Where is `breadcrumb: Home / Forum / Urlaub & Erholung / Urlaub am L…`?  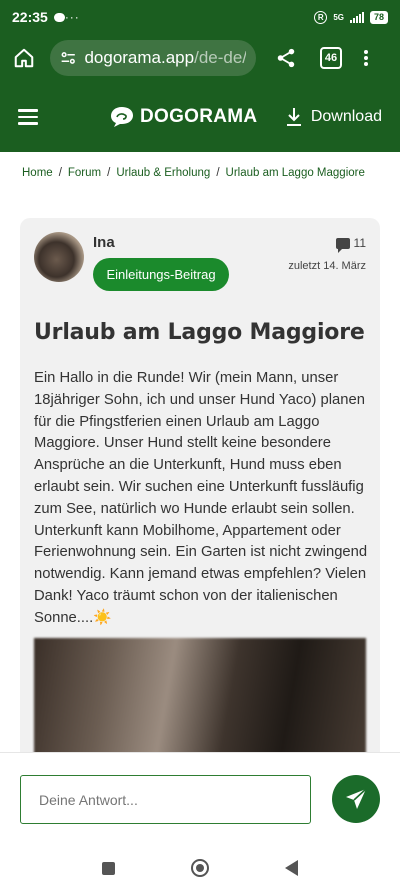
breadcrumb: Home / Forum / Urlaub & Erholung / Urlaub am L… is located at coordinates (193, 173).